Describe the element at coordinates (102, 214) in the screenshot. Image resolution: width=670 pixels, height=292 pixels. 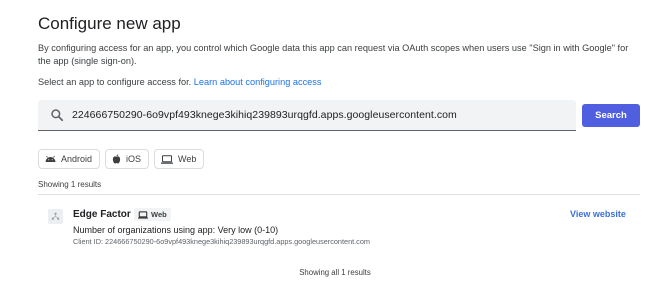
I see `app-name: Edge Factor` at that location.